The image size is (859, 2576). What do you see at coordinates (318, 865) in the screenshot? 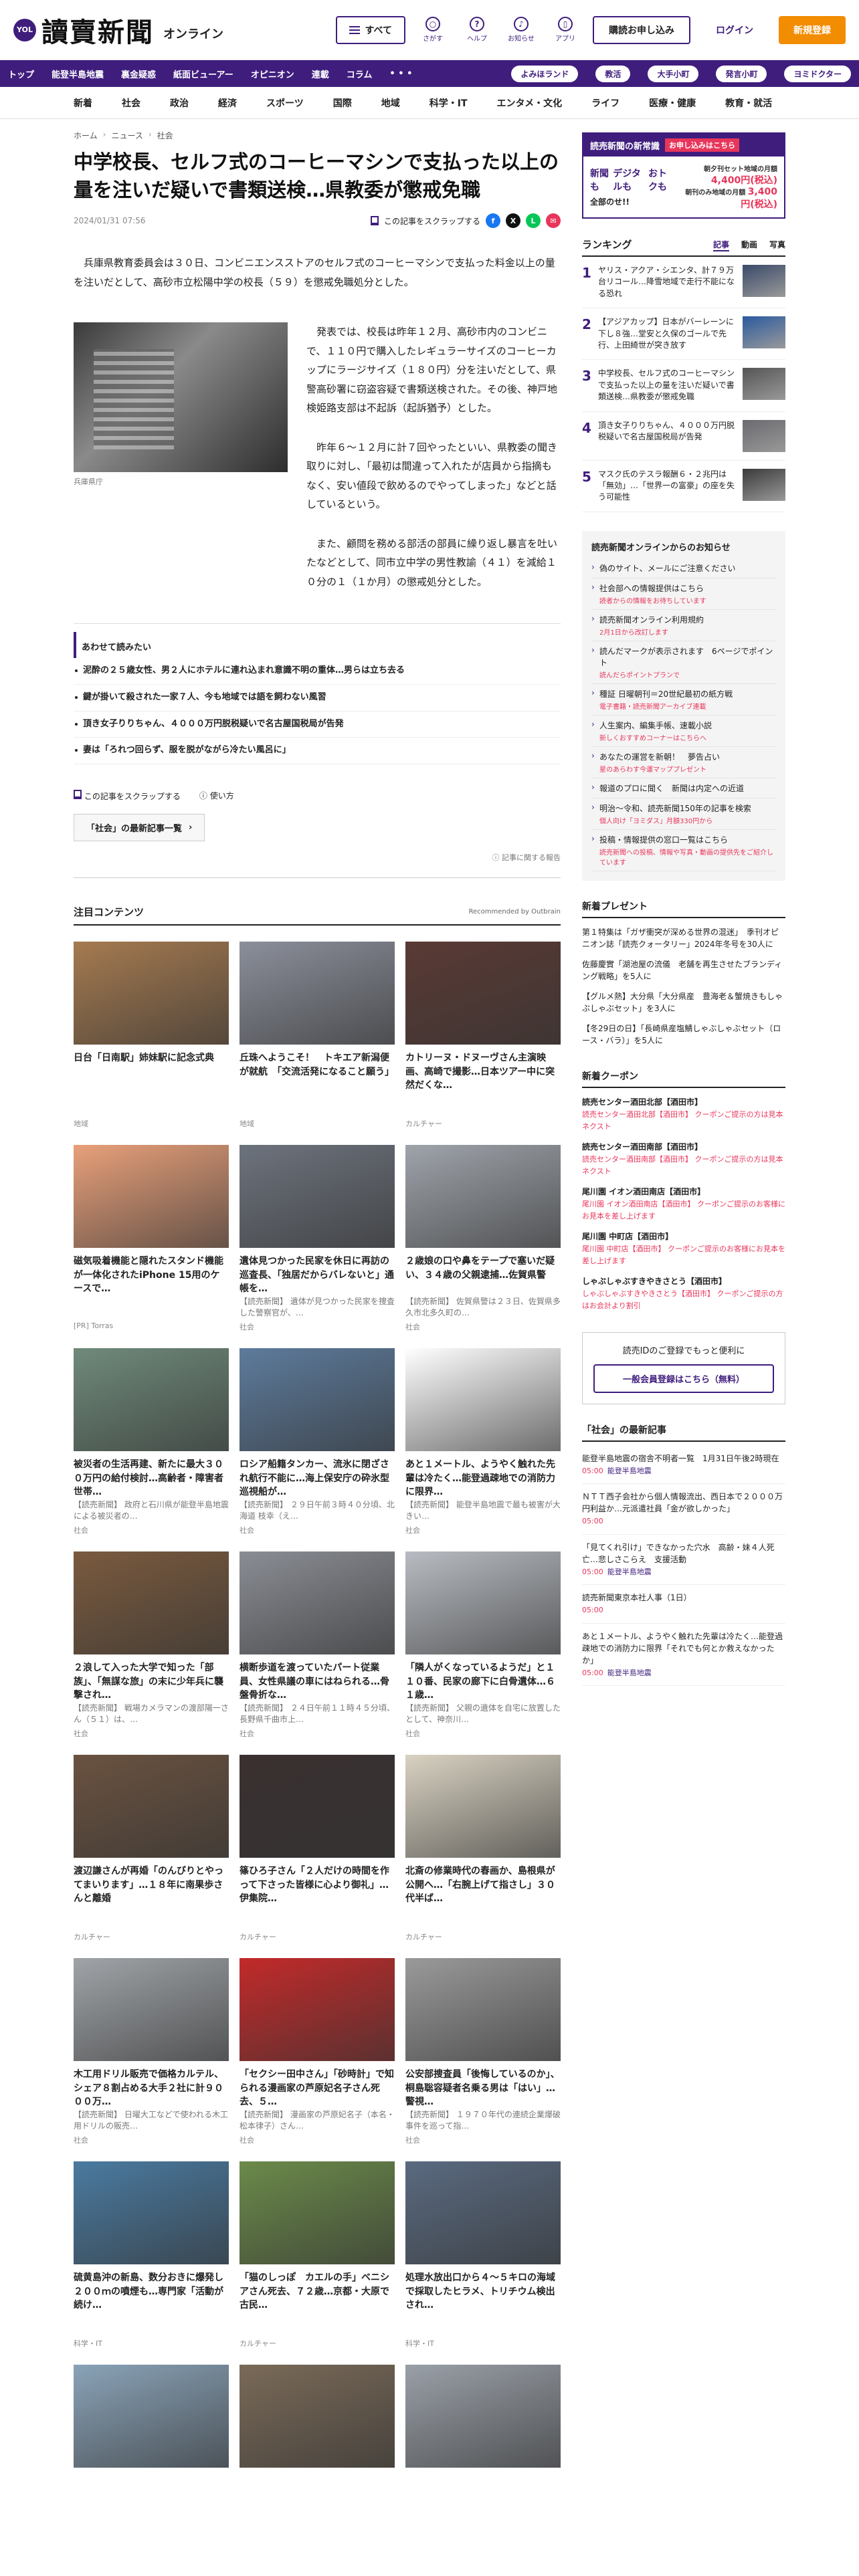
I see `report-link: ⓘ 記事に関する報告` at bounding box center [318, 865].